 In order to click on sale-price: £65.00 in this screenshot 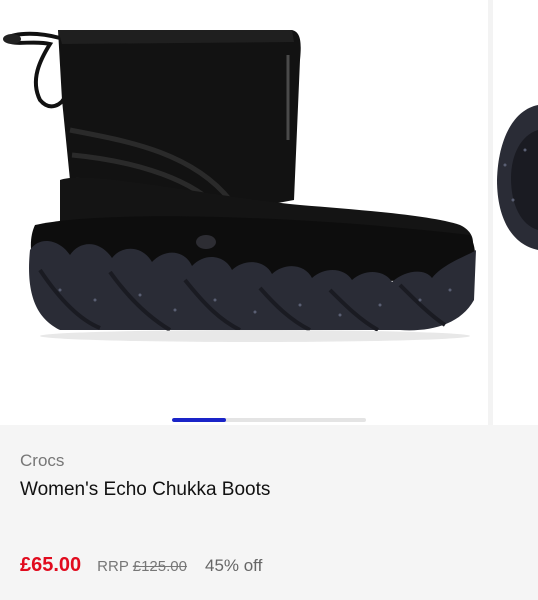, I will do `click(51, 565)`.